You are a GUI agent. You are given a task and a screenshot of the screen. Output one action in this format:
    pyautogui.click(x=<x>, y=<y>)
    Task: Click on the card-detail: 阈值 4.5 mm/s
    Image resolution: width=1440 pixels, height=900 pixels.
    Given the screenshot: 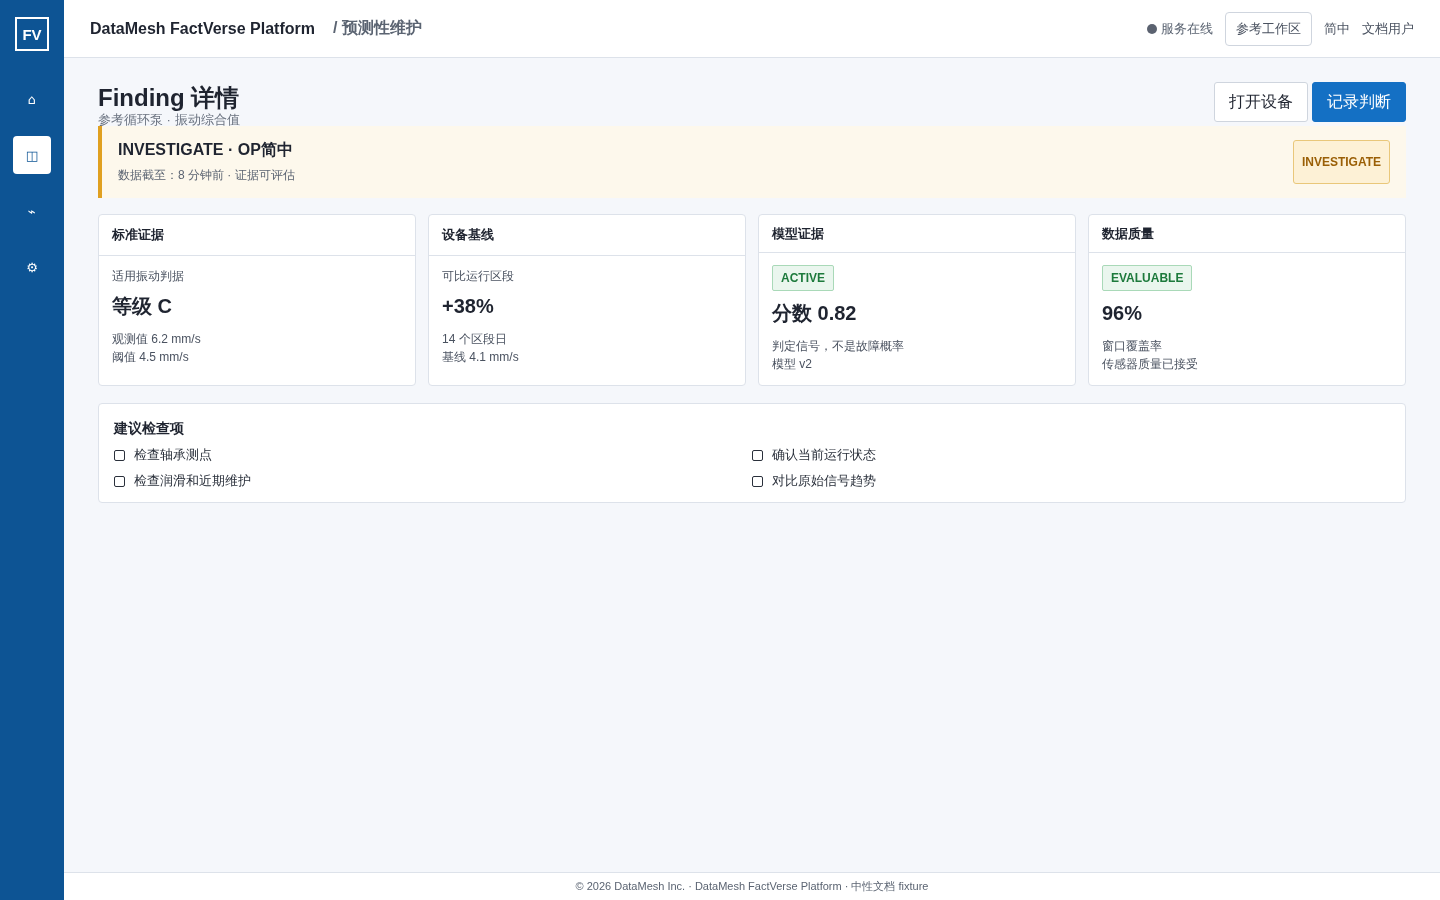 What is the action you would take?
    pyautogui.click(x=151, y=357)
    